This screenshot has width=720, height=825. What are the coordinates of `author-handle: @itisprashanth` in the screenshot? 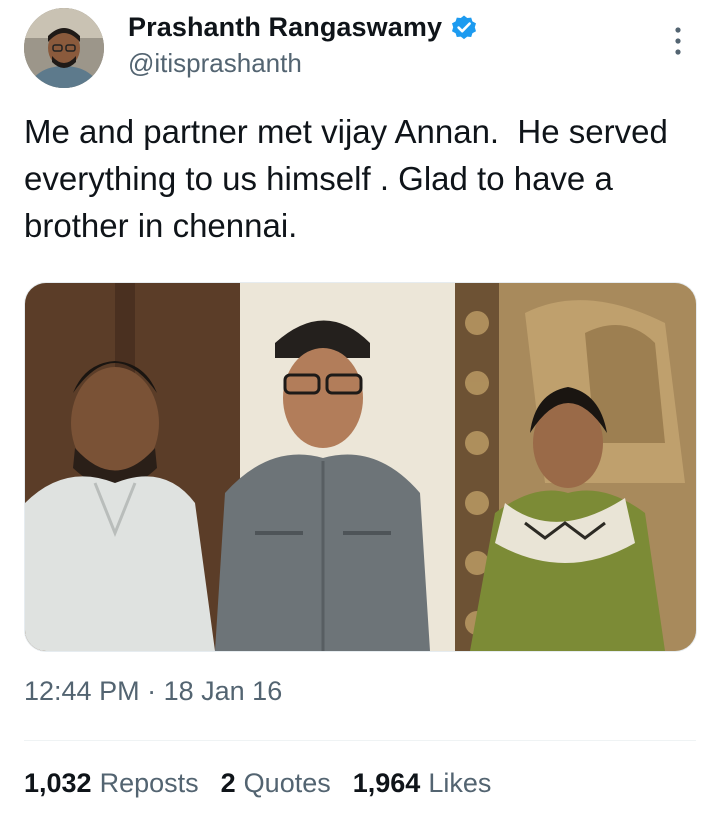 It's located at (215, 63).